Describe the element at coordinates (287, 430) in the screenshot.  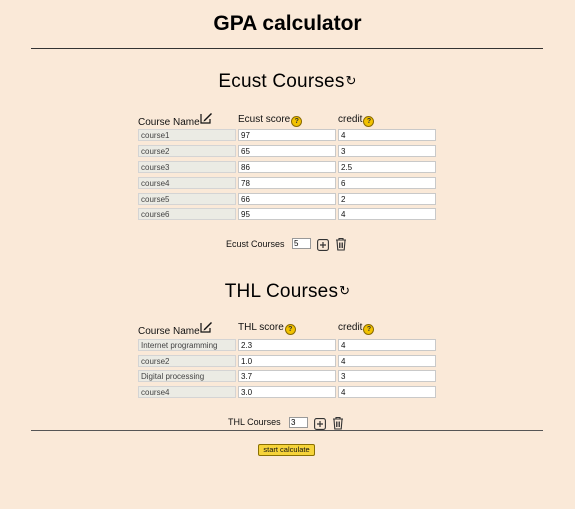
I see `bottom-divider` at that location.